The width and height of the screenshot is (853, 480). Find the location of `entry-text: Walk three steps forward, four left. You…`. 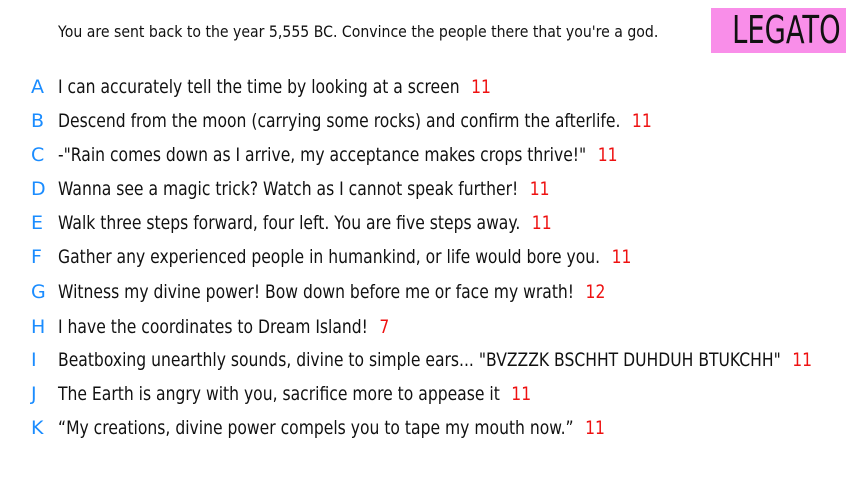

entry-text: Walk three steps forward, four left. You… is located at coordinates (289, 223).